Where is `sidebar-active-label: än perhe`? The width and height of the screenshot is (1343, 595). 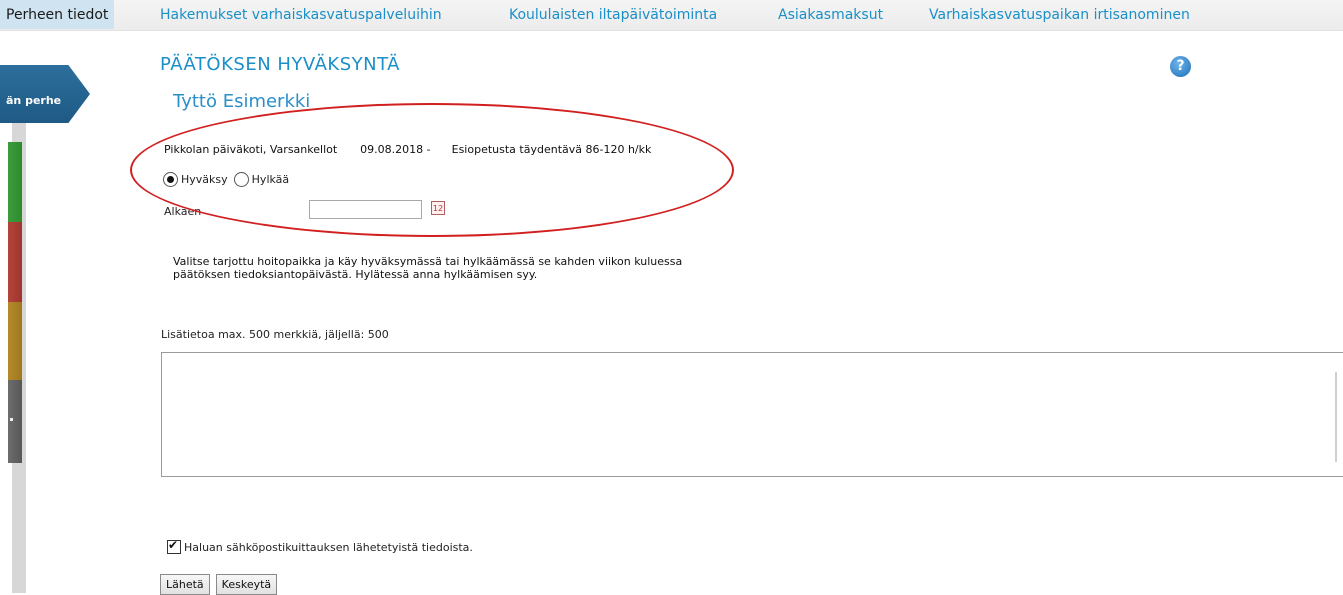 sidebar-active-label: än perhe is located at coordinates (34, 100).